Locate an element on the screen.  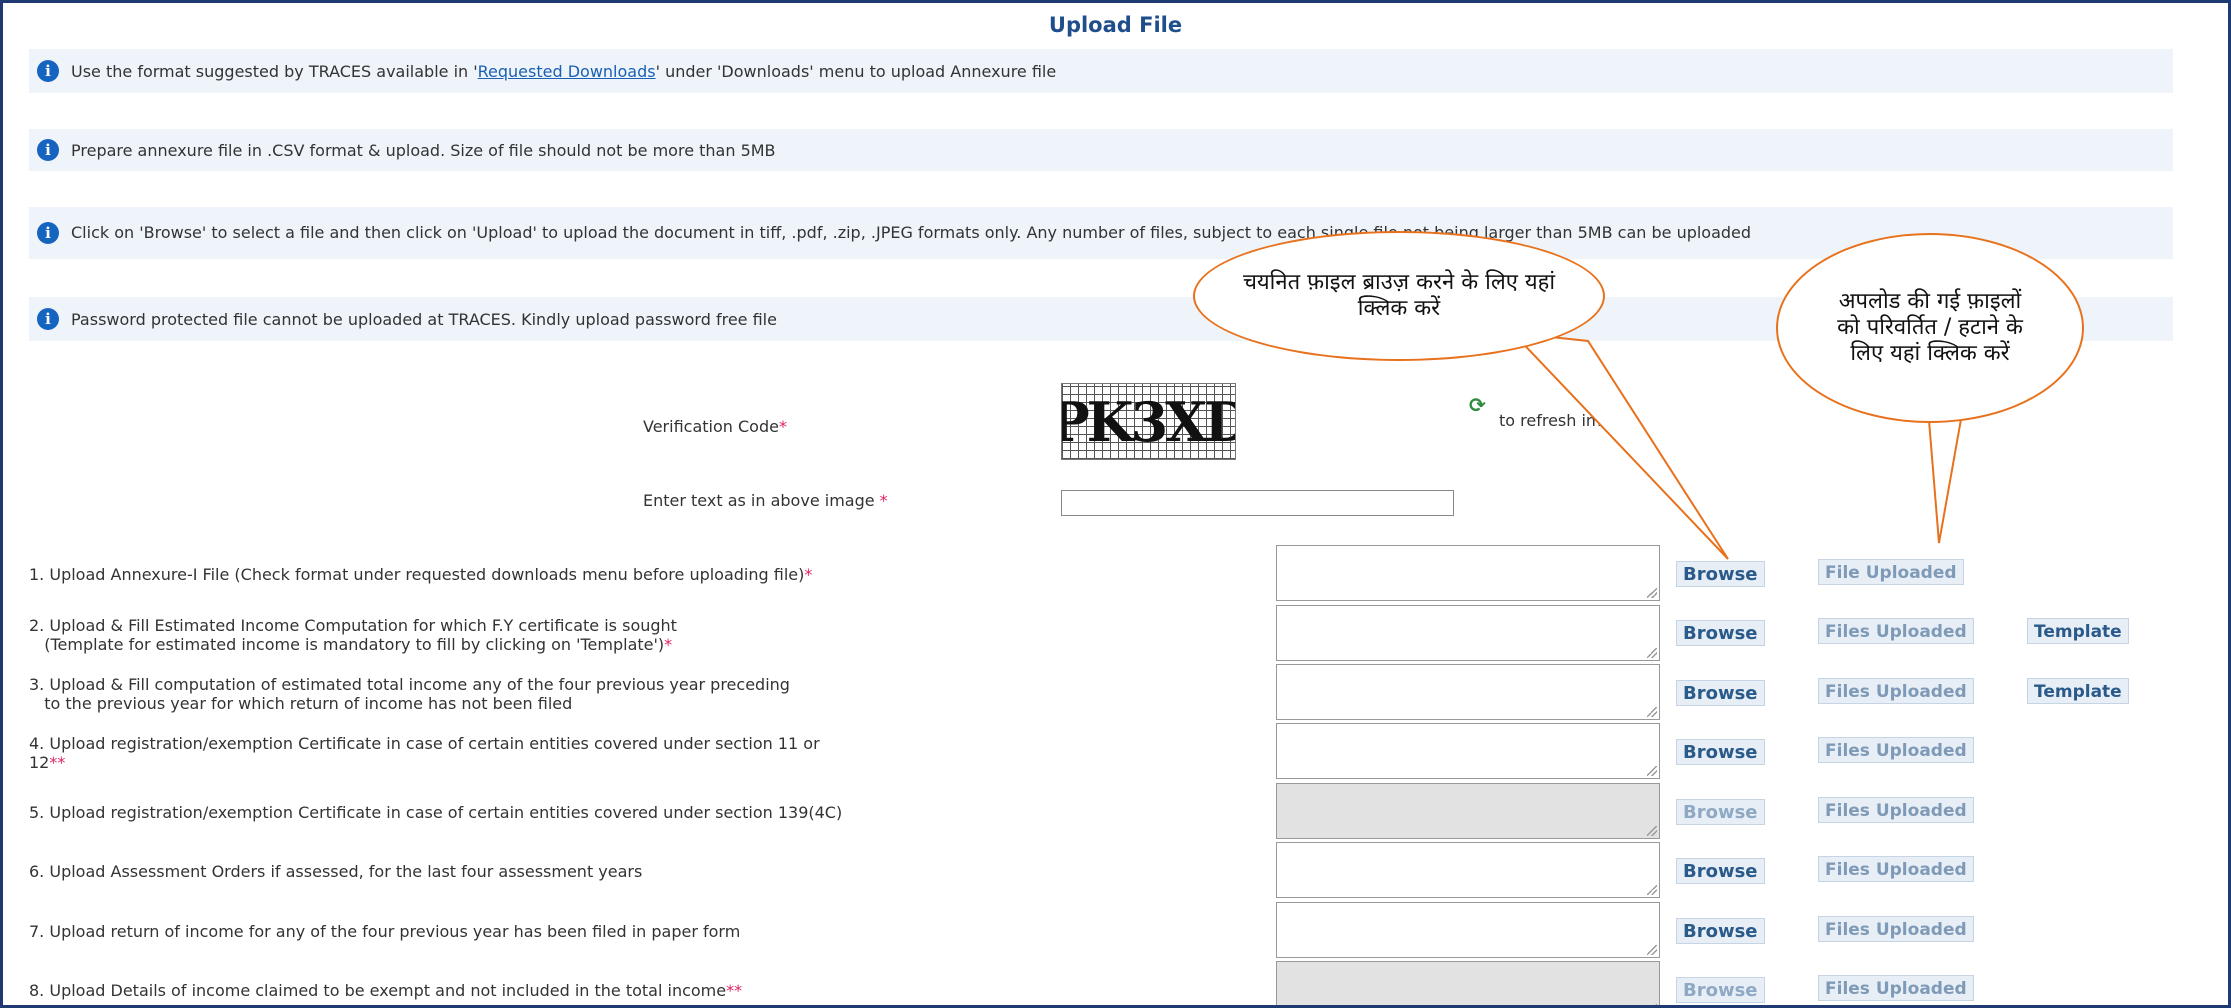
upload-row-2-textarea is located at coordinates (1468, 633).